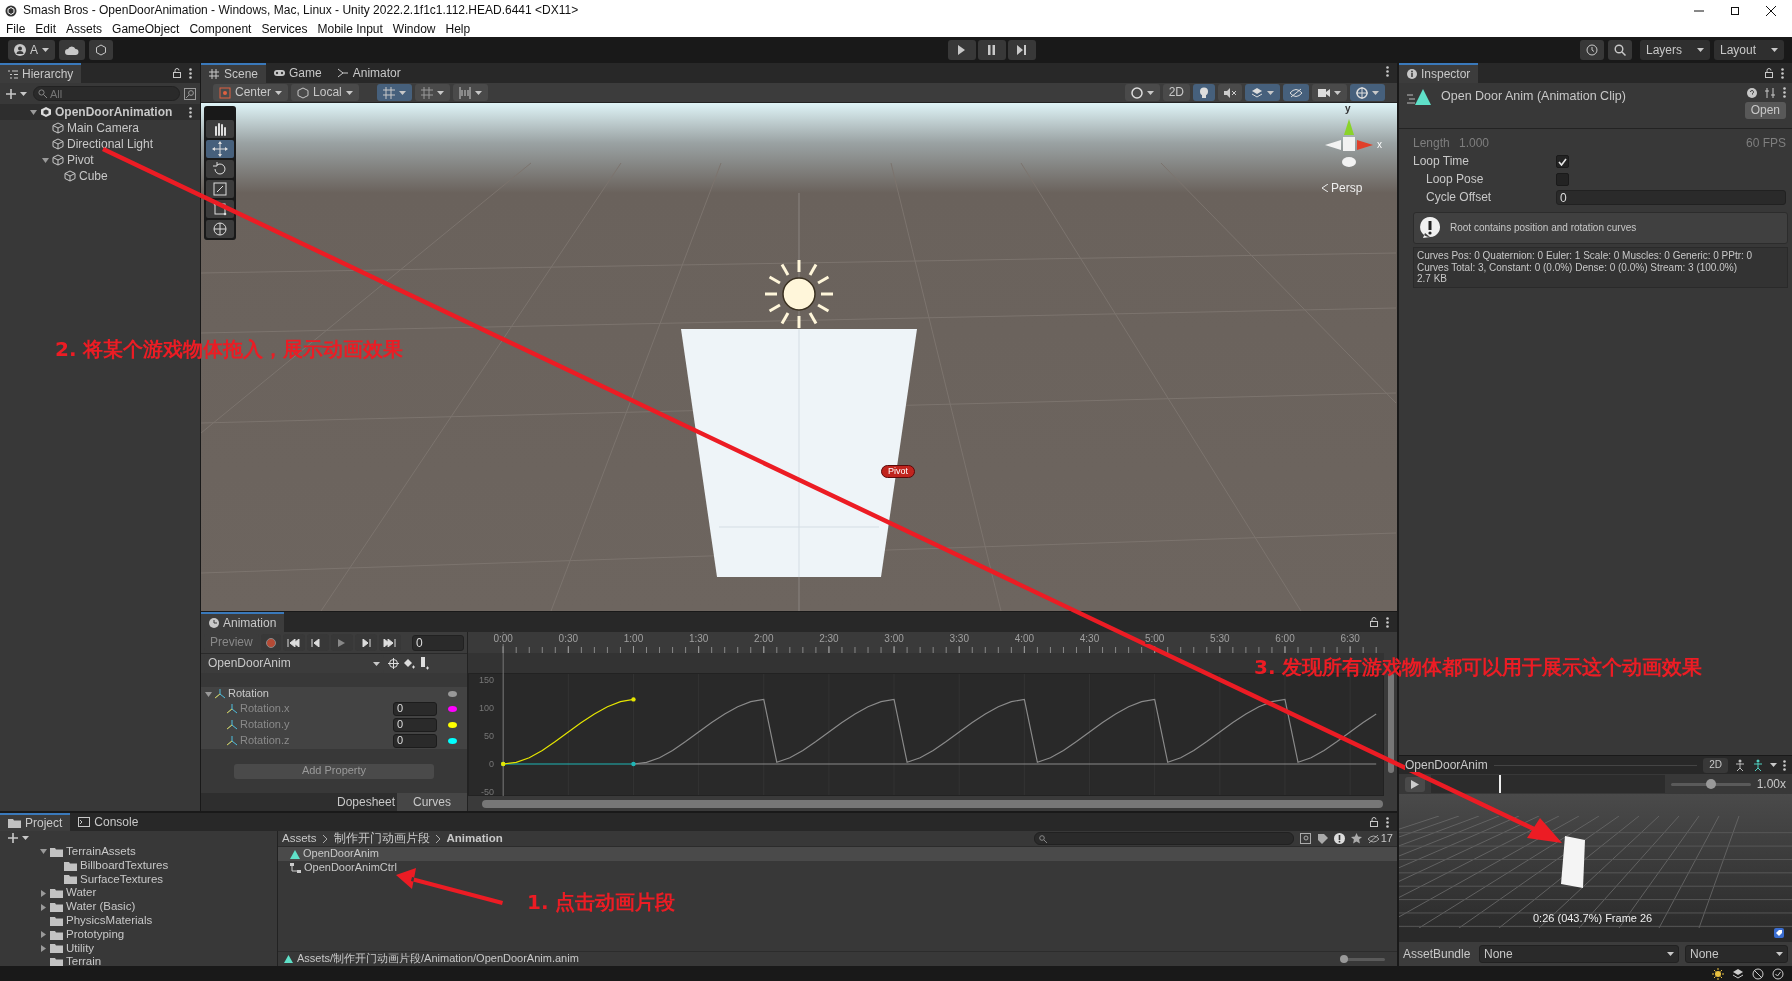  Describe the element at coordinates (1543, 228) in the screenshot. I see `warning-text: Root contains position and rotation curves` at that location.